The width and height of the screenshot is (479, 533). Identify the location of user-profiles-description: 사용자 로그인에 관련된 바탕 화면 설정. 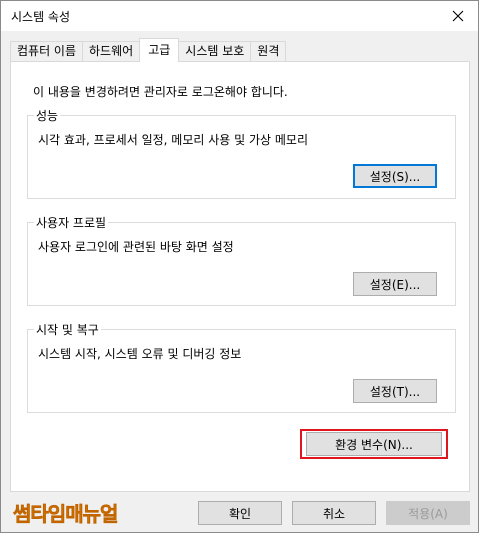
(136, 247).